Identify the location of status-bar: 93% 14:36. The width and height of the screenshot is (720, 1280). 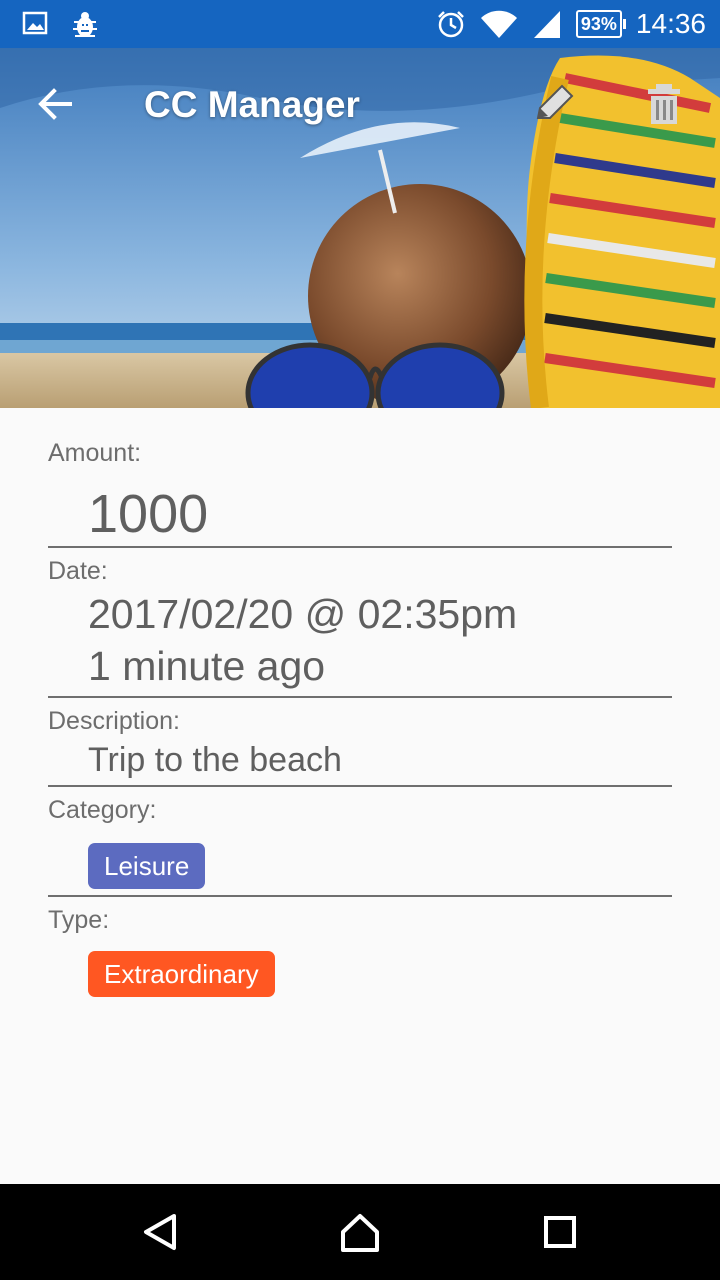
(360, 24).